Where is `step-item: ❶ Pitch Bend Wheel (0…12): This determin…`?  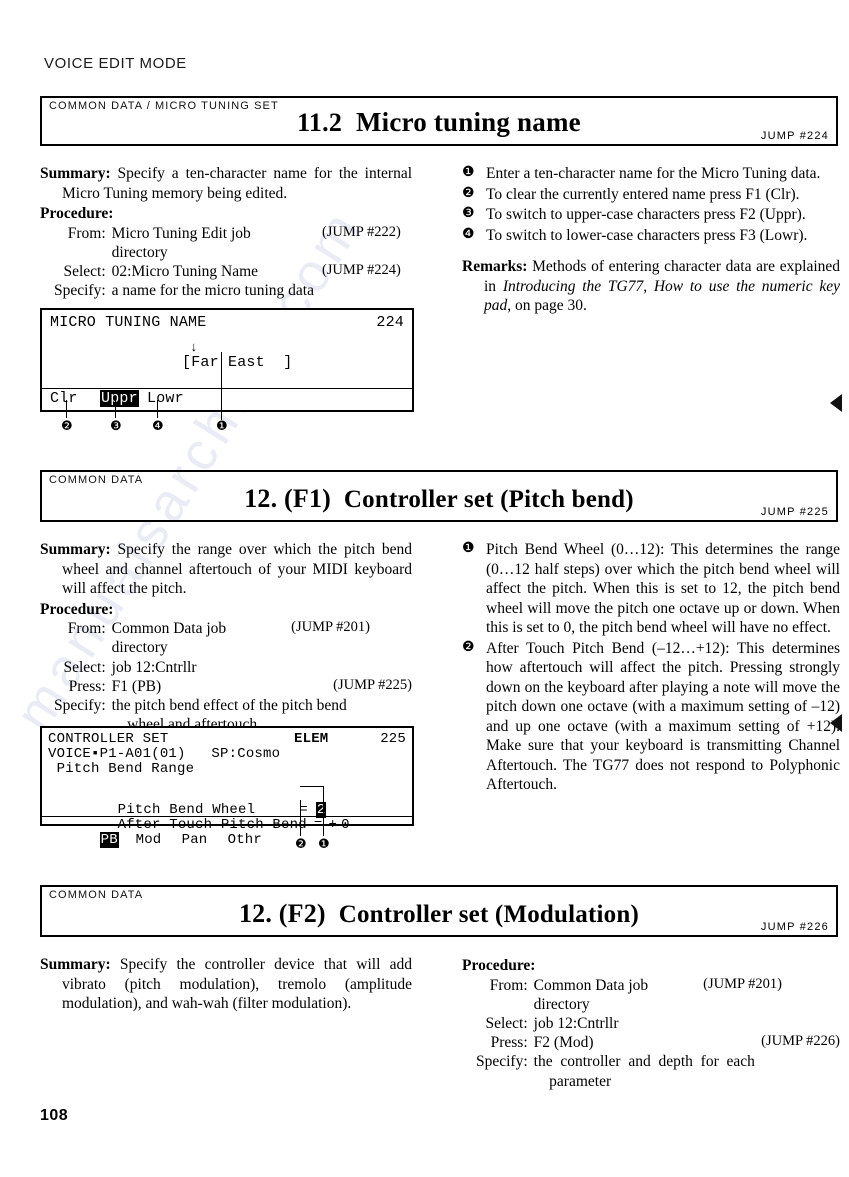
step-item: ❶ Pitch Bend Wheel (0…12): This determin… is located at coordinates (651, 589).